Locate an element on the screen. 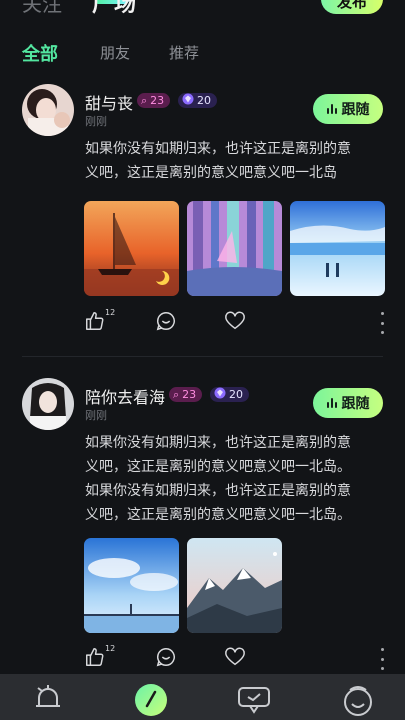  plaza-icon is located at coordinates (151, 700).